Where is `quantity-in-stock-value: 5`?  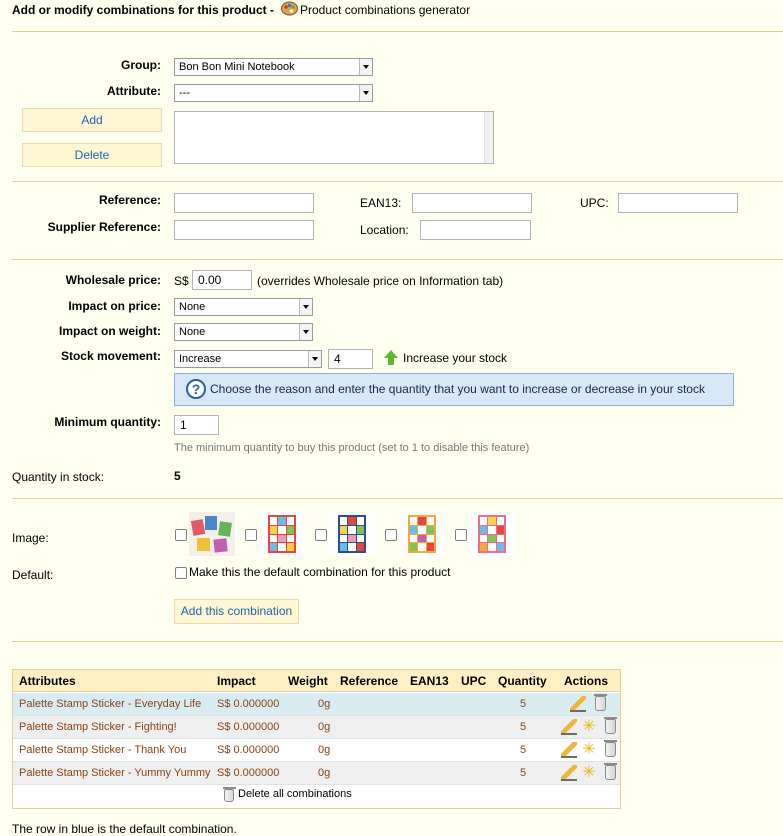 quantity-in-stock-value: 5 is located at coordinates (177, 476).